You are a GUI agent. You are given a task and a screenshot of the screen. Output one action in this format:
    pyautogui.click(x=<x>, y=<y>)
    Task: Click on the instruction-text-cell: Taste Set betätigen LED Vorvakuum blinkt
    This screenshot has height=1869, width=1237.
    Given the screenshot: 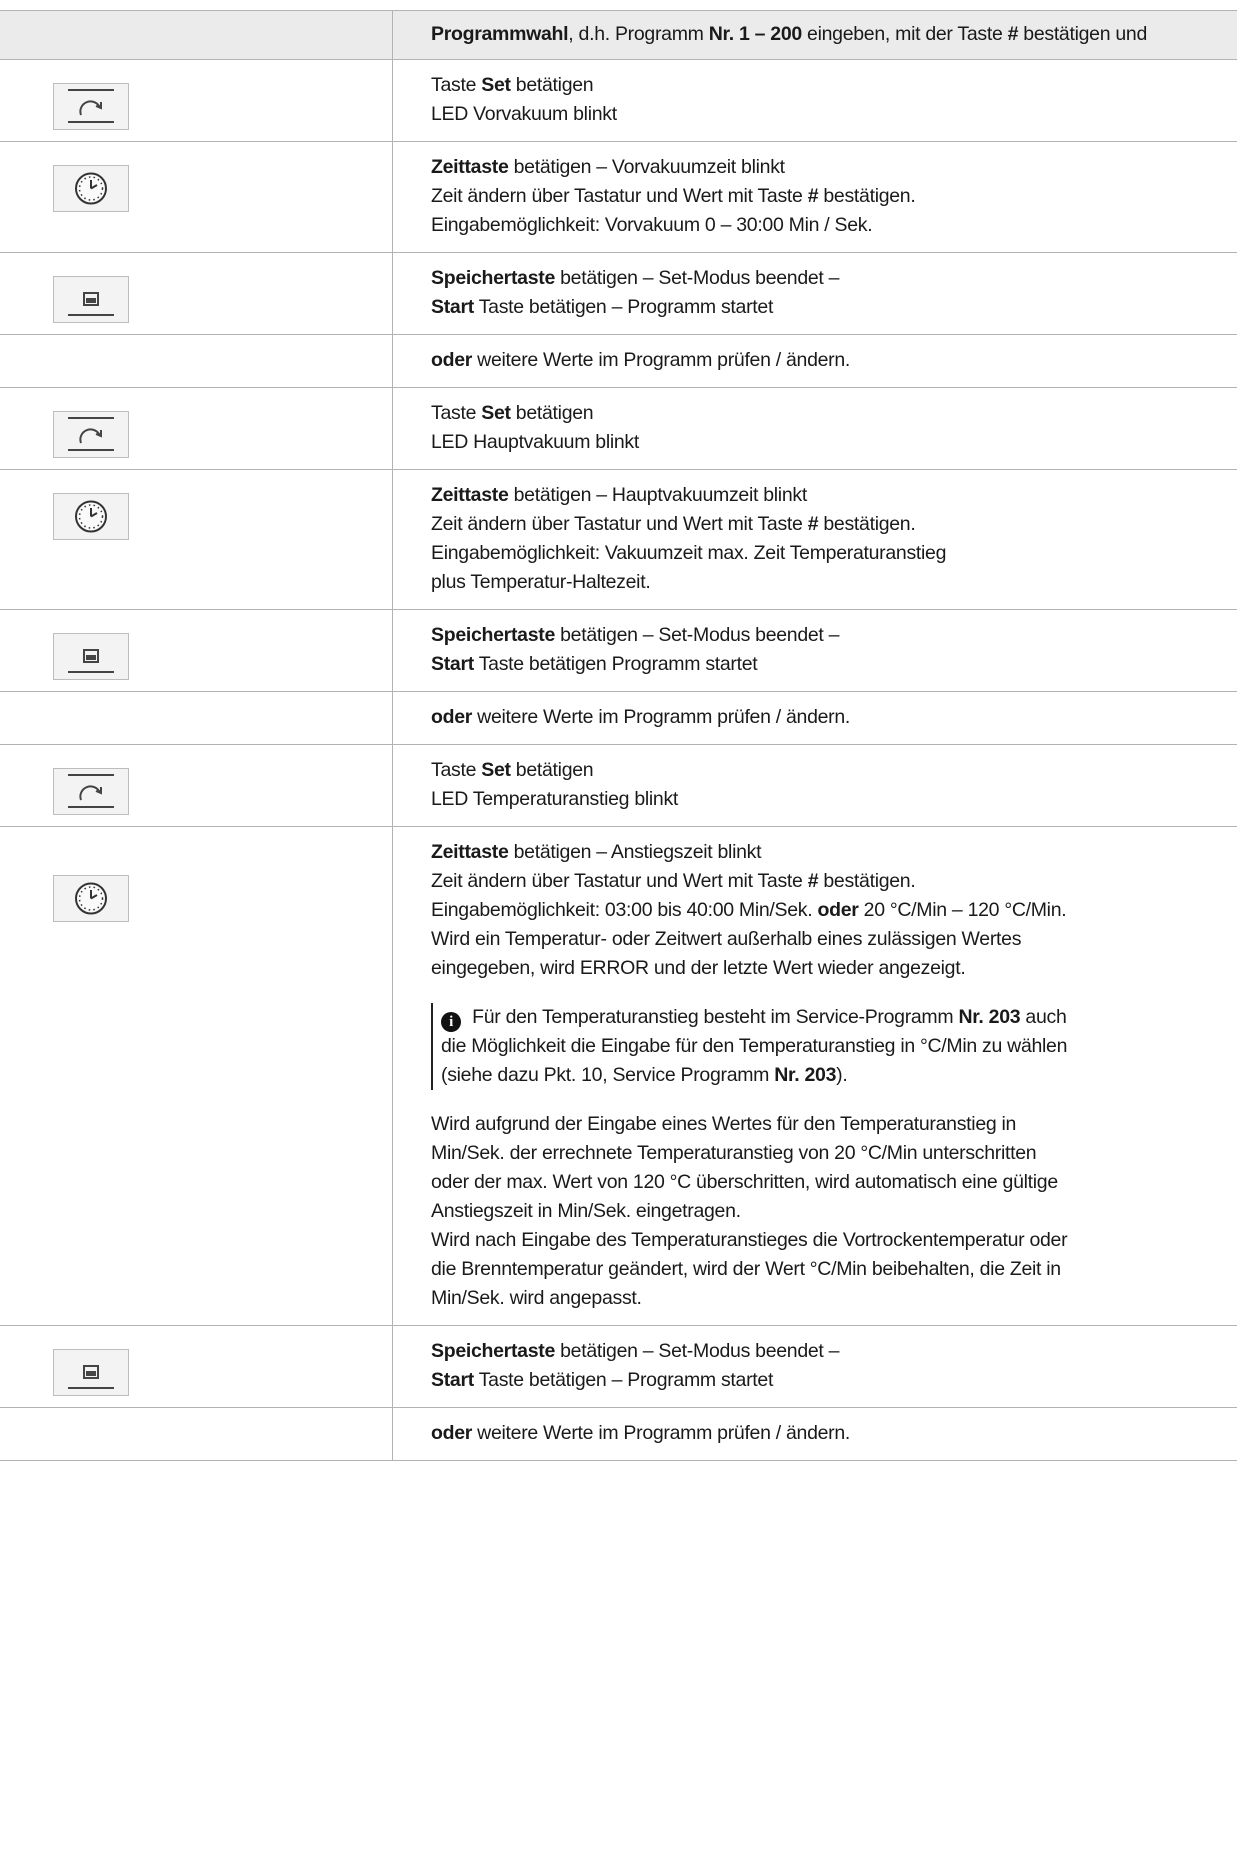 What is the action you would take?
    pyautogui.click(x=814, y=100)
    